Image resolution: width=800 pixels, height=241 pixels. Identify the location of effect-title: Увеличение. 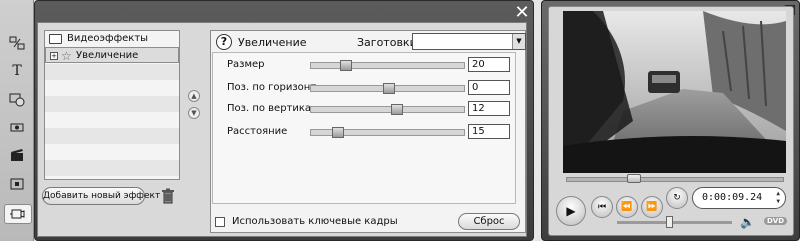
(272, 42).